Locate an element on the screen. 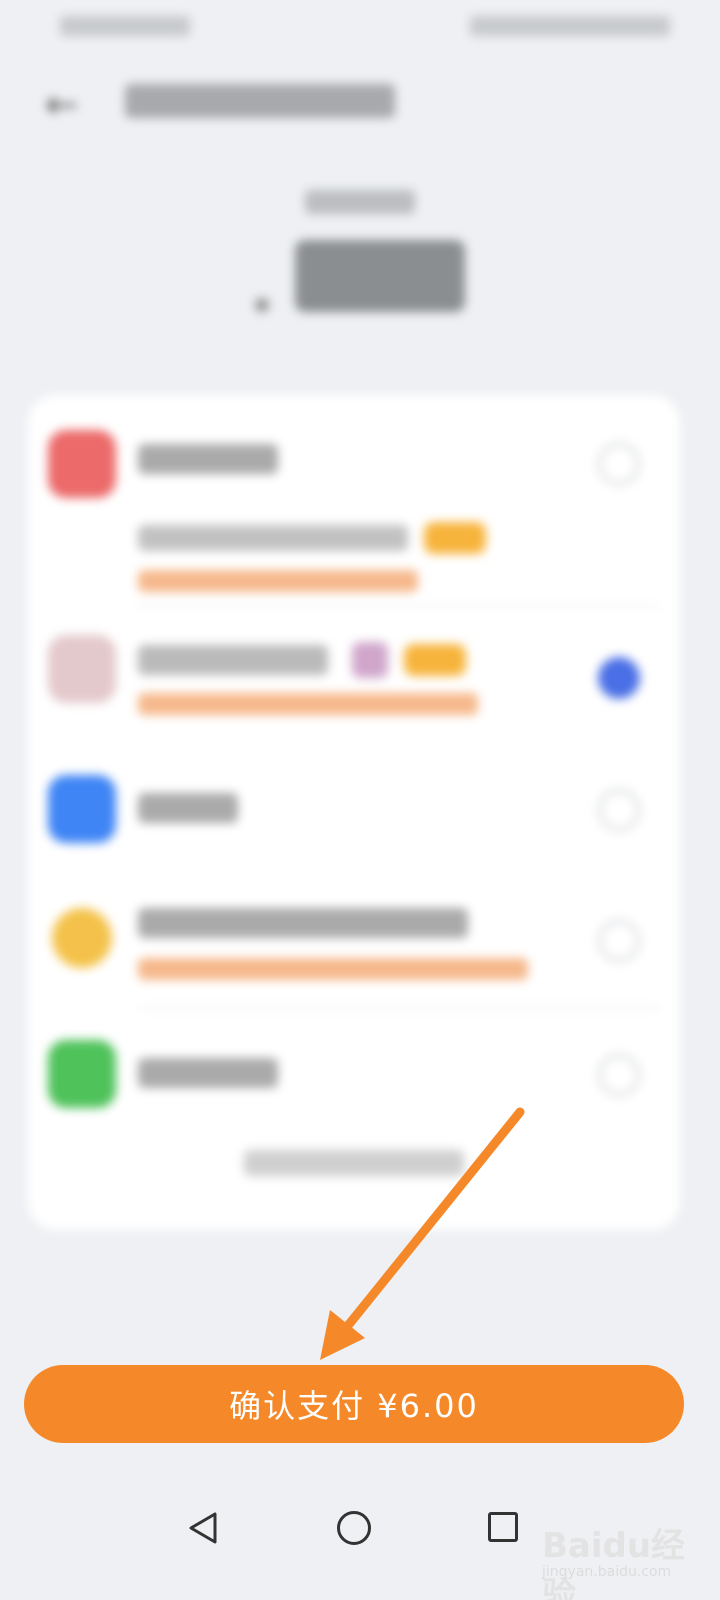 Image resolution: width=720 pixels, height=1600 pixels. payment-method-3-name is located at coordinates (188, 812).